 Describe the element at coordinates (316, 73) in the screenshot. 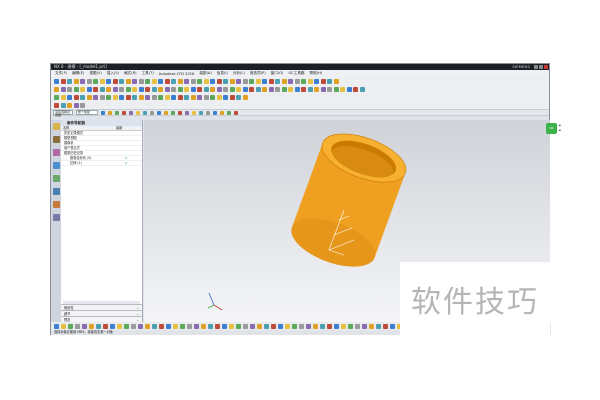

I see `menu-item: 帮助(H)` at that location.